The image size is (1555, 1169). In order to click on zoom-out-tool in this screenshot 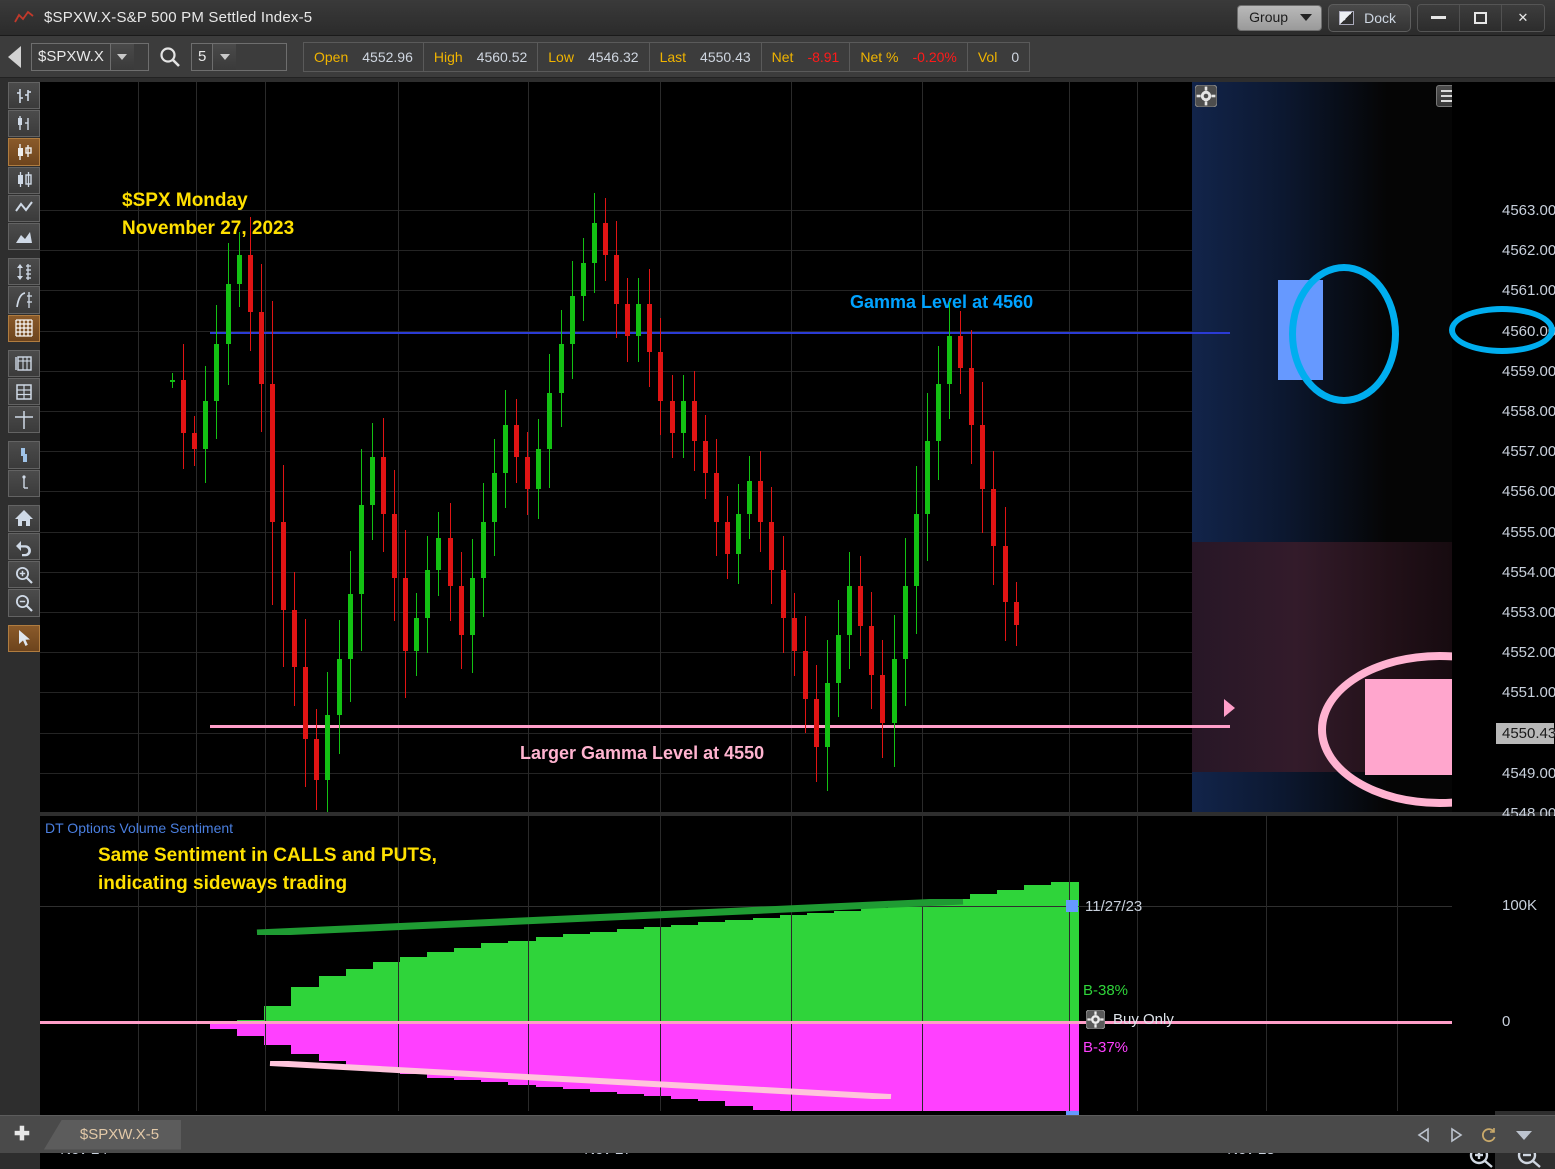, I will do `click(24, 603)`.